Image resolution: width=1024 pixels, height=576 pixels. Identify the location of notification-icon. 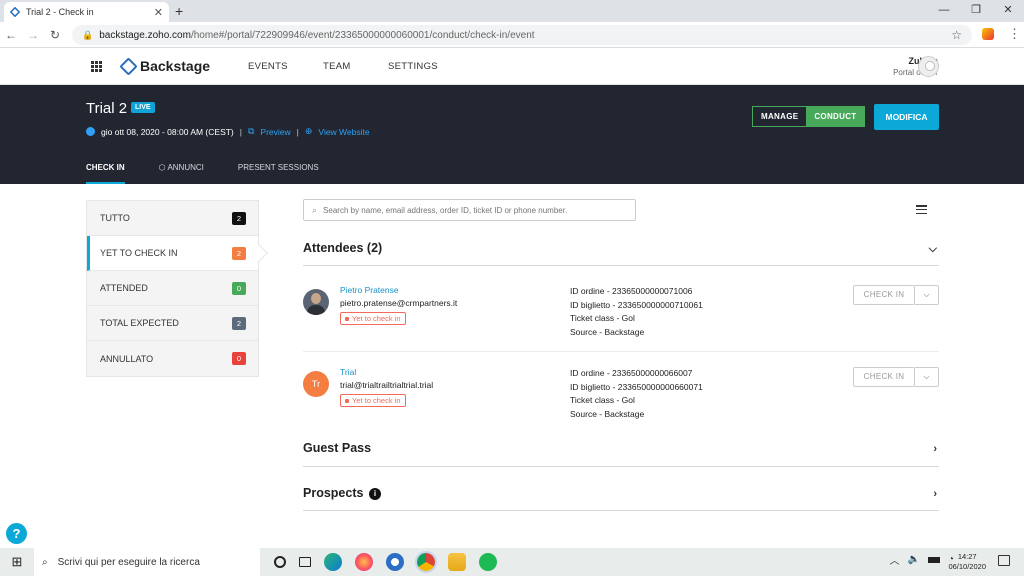
(1004, 560).